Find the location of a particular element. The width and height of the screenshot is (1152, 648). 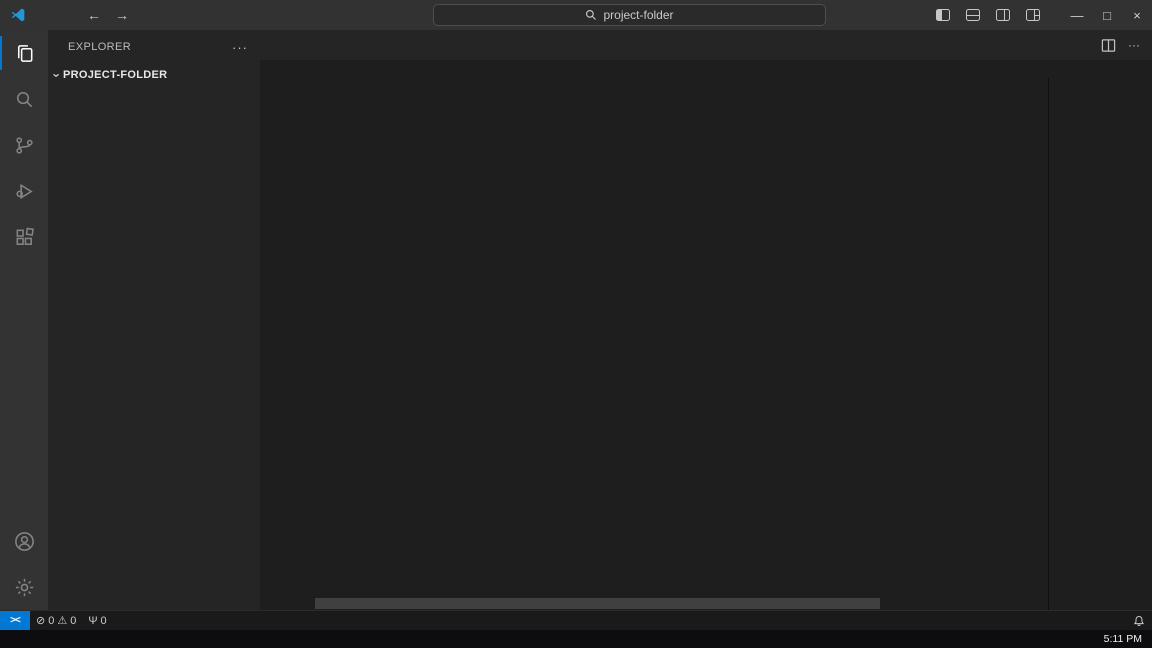

title-bar: ← → project-folder — □ × is located at coordinates (576, 15).